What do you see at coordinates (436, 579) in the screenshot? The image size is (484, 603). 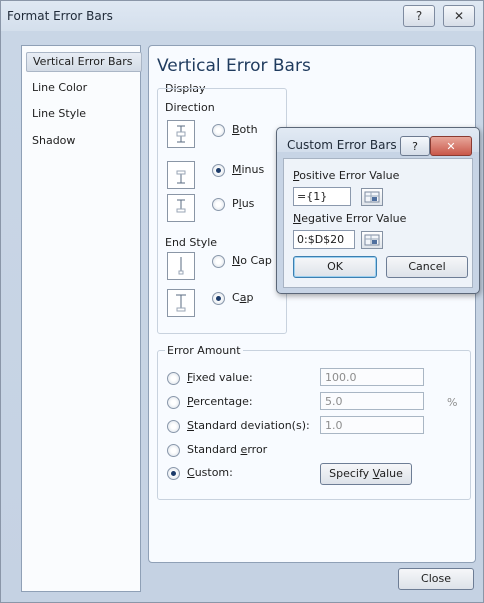 I see `close-button: Close` at bounding box center [436, 579].